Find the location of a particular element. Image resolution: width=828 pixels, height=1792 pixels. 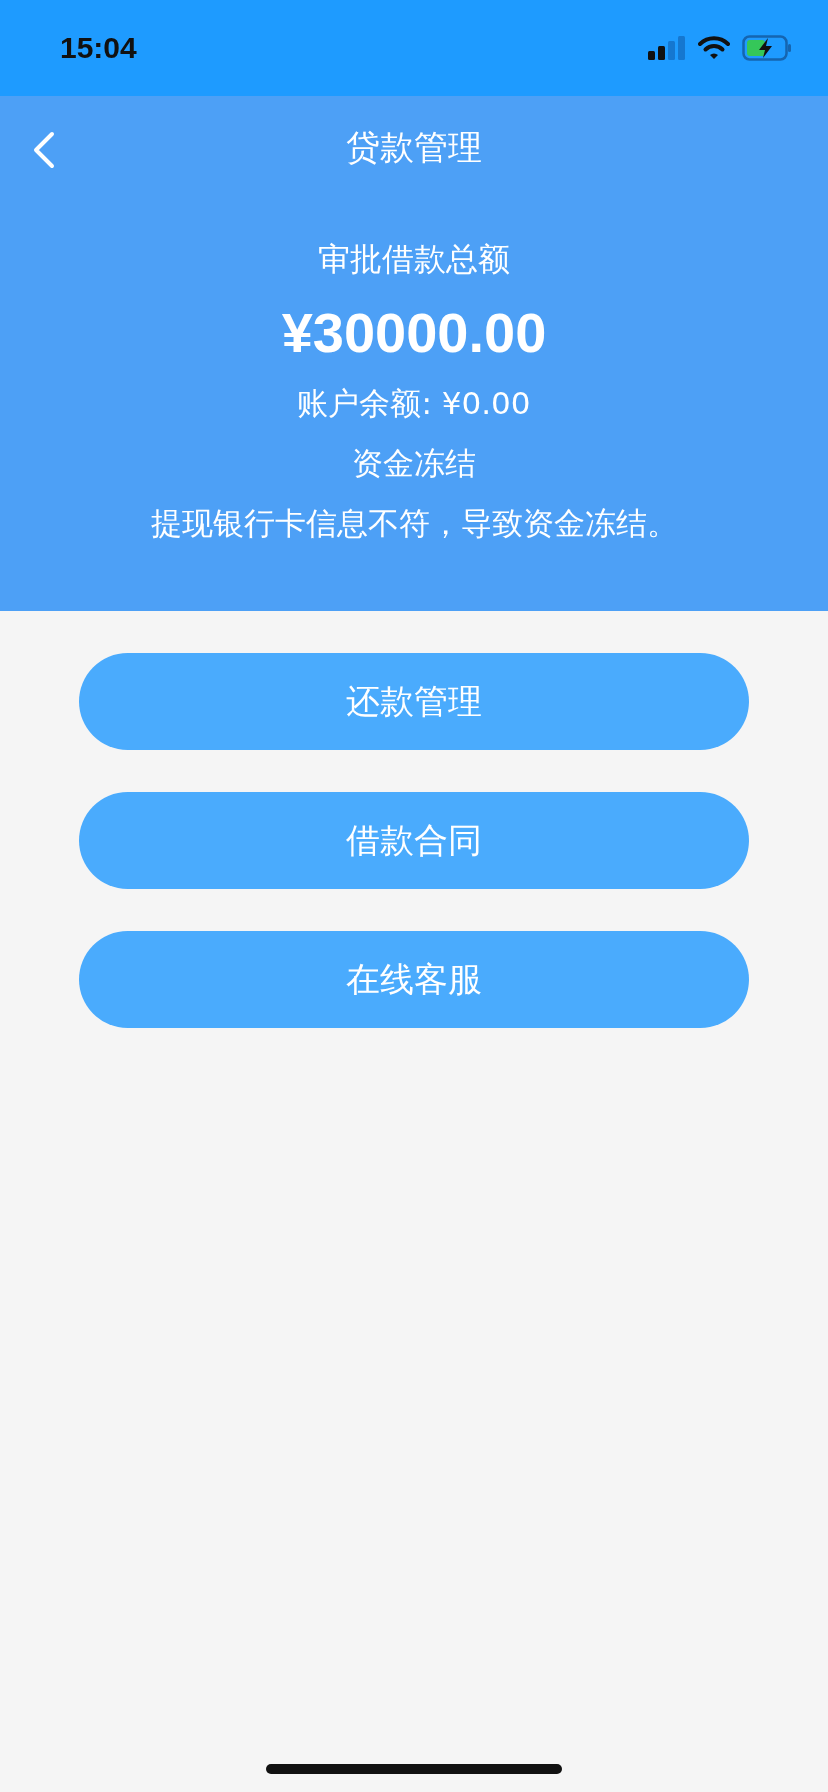

menu-button: 在线客服 is located at coordinates (414, 979).